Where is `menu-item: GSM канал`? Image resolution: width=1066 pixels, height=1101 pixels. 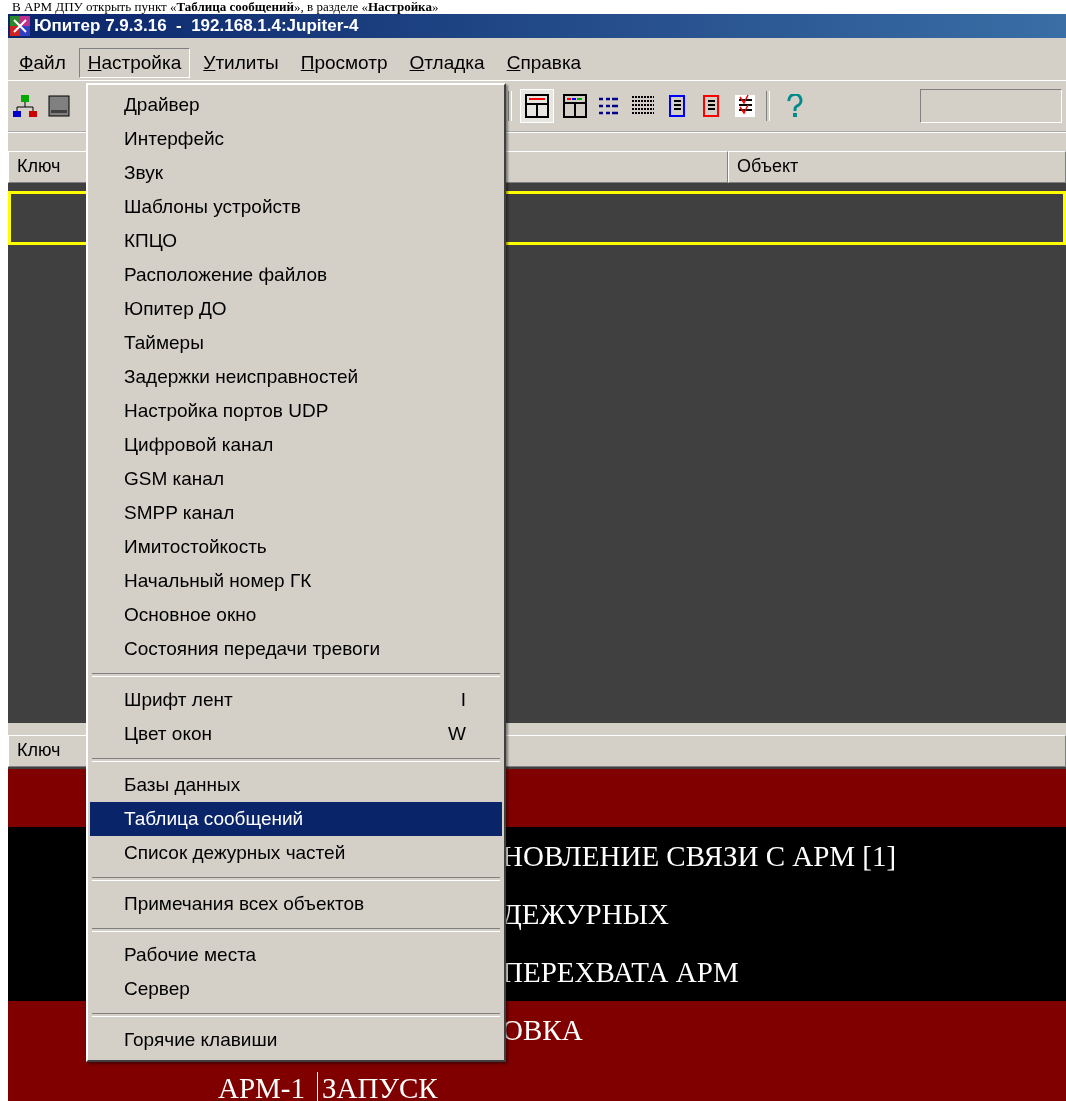
menu-item: GSM канал is located at coordinates (296, 479).